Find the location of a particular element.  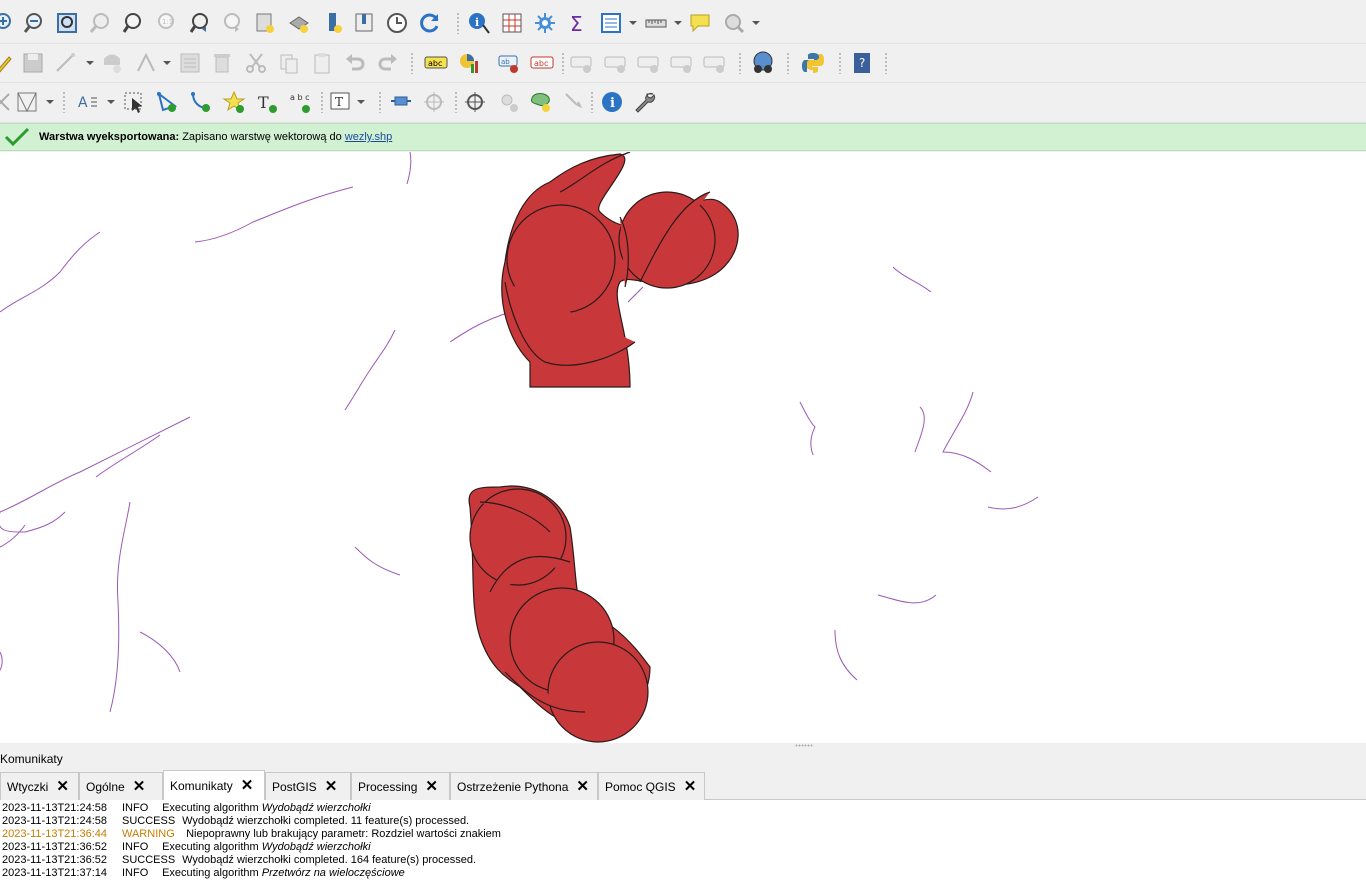

label-rotate-icon is located at coordinates (649, 63).